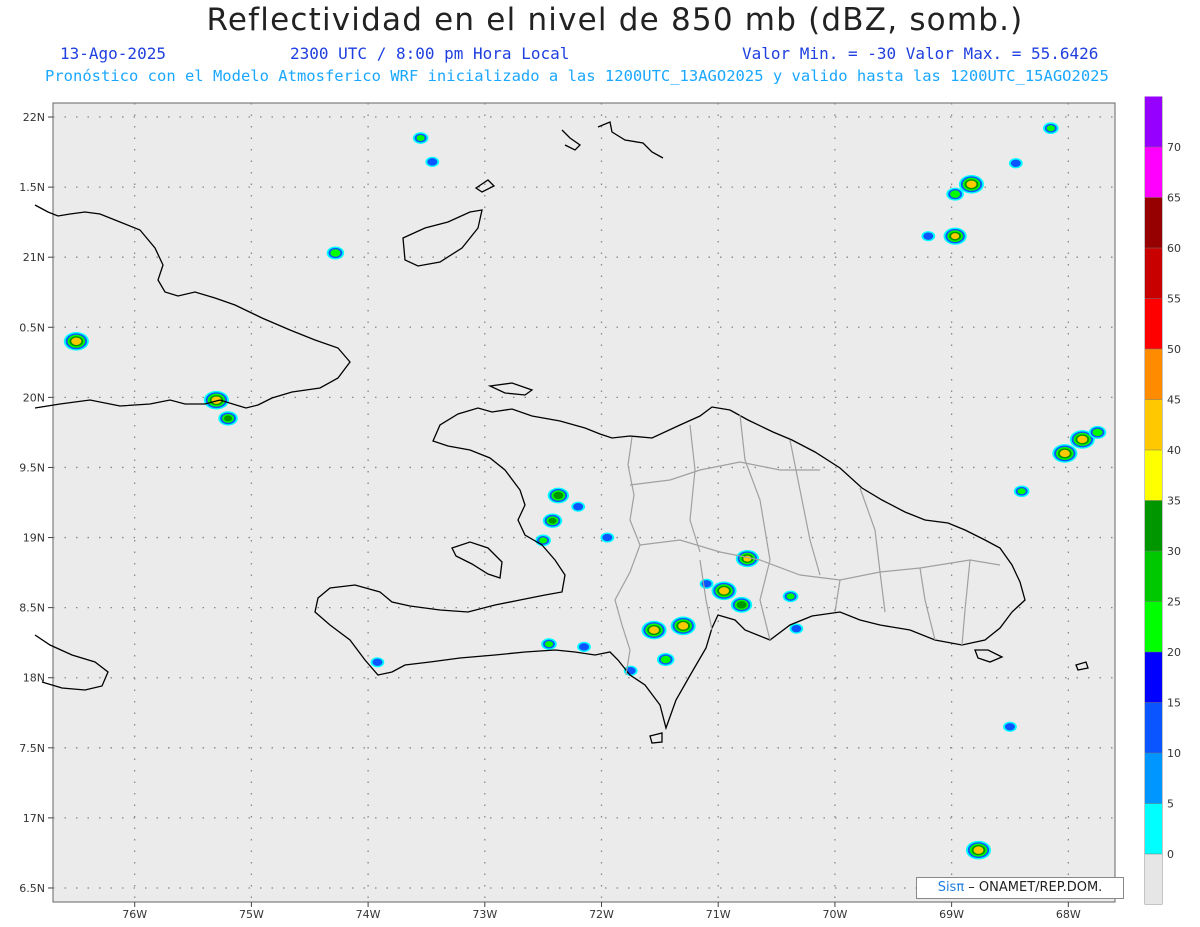 Image resolution: width=1200 pixels, height=927 pixels. I want to click on lon-tick-label: 73W, so click(484, 914).